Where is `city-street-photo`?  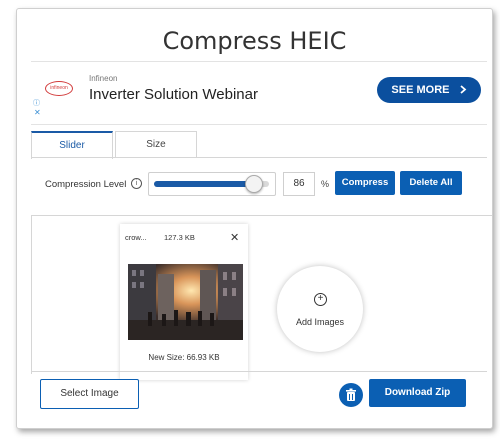
city-street-photo is located at coordinates (185, 302).